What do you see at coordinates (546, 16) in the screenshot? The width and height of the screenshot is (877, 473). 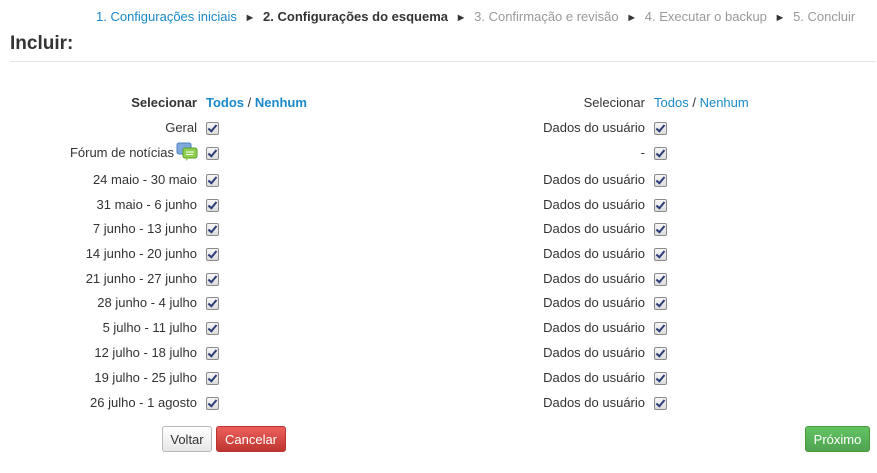 I see `breadcrumb-step-3: 3. Confirmação e revisão` at bounding box center [546, 16].